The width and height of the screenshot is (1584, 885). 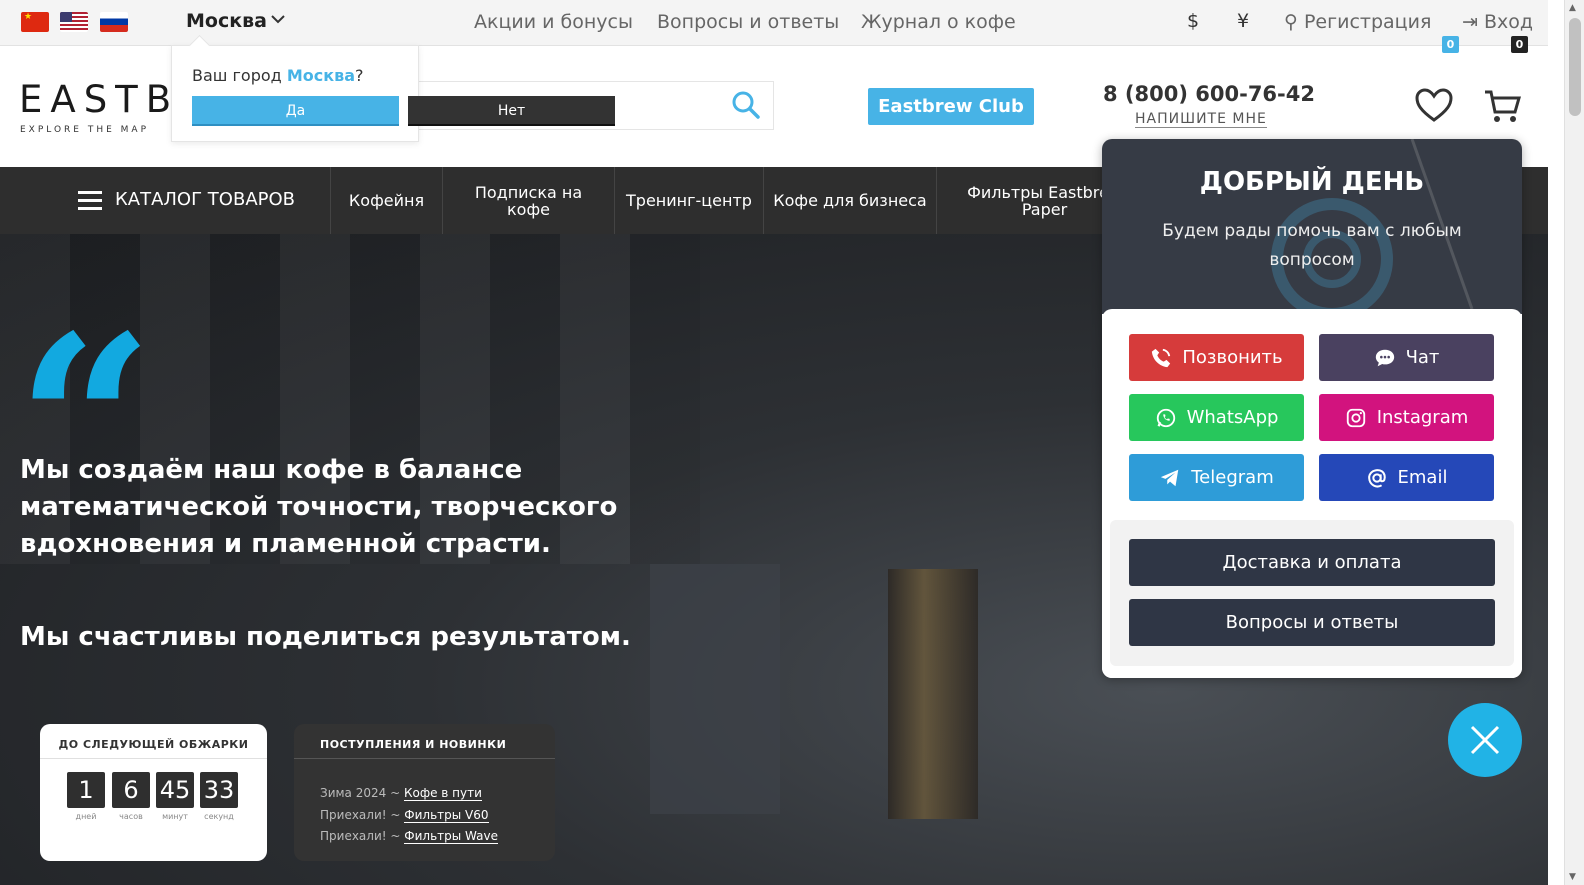 What do you see at coordinates (219, 790) in the screenshot?
I see `countdown-seconds: 33` at bounding box center [219, 790].